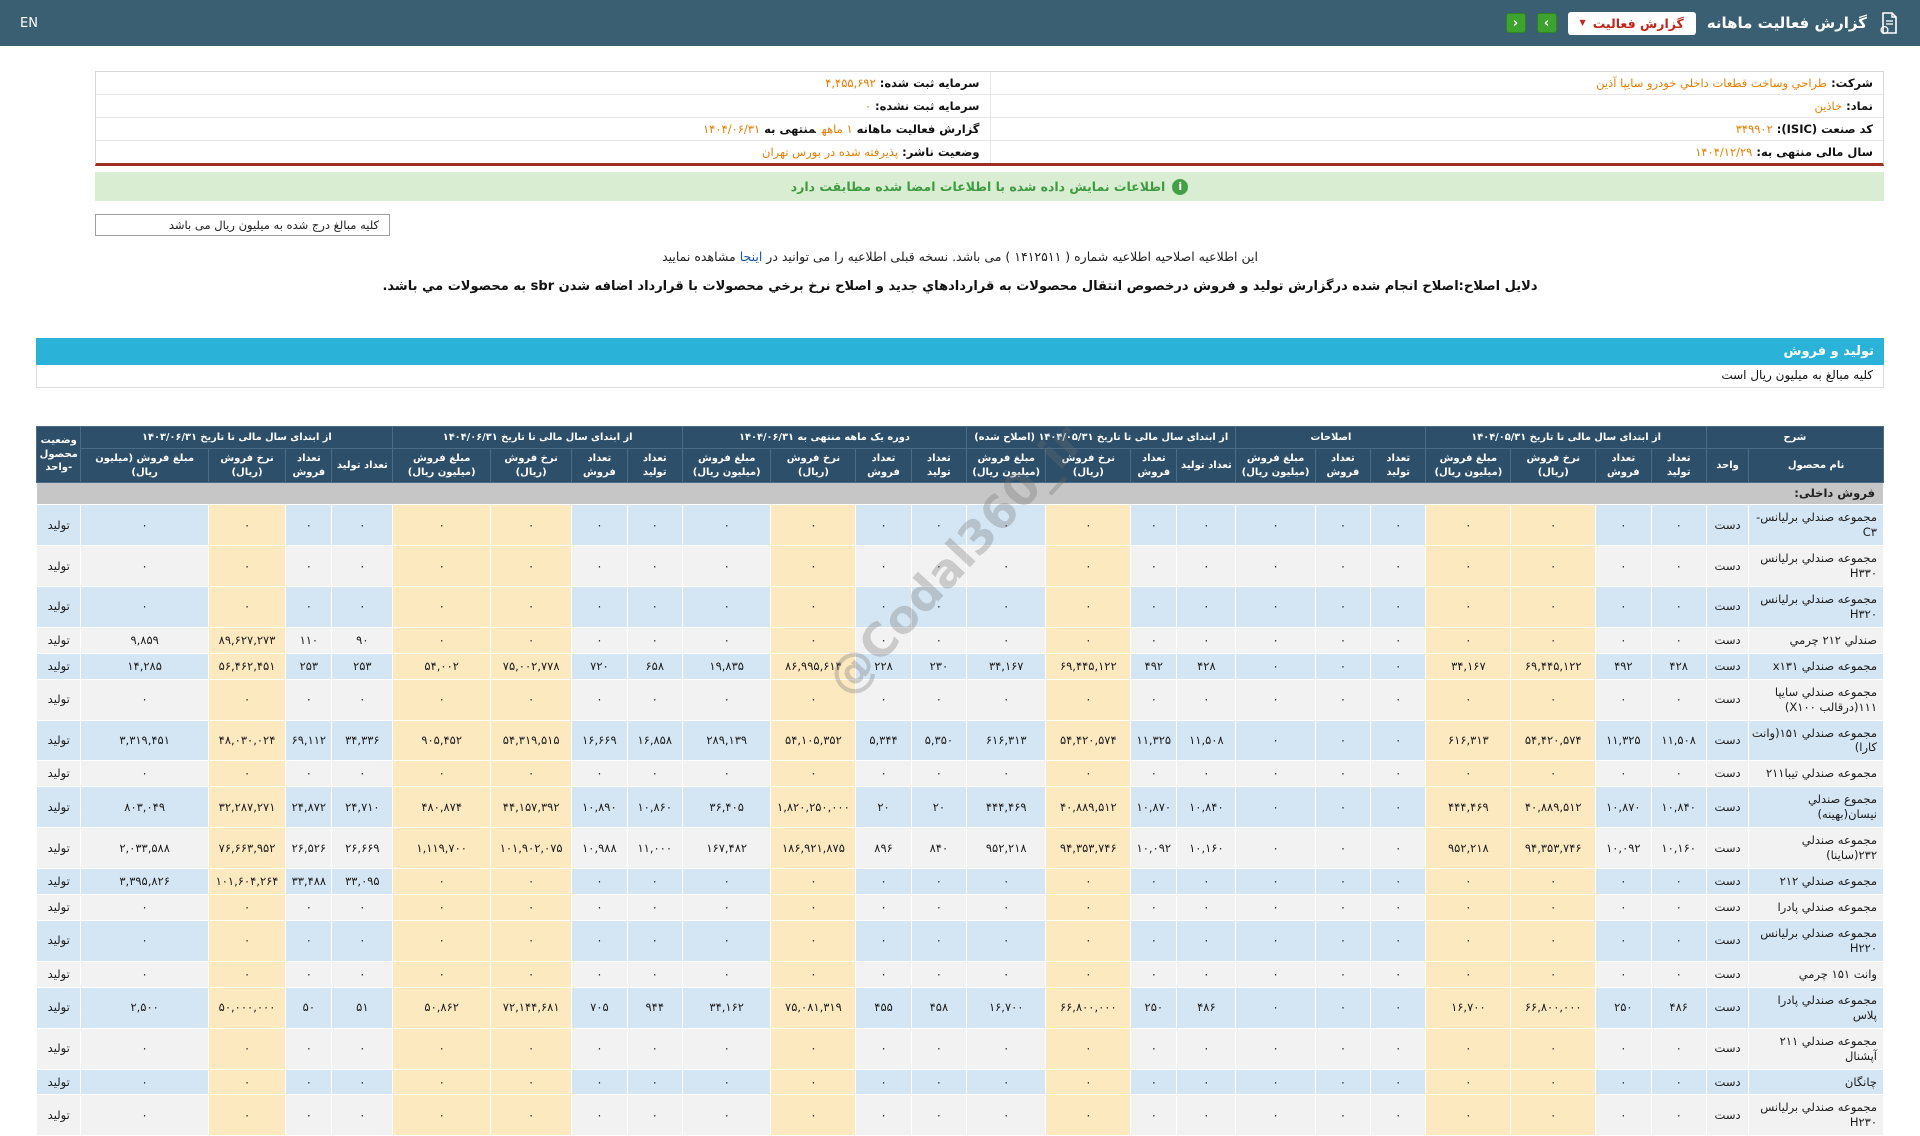  I want to click on product-name-cell: مجموع صندلي نيسان(بهينه), so click(1816, 807).